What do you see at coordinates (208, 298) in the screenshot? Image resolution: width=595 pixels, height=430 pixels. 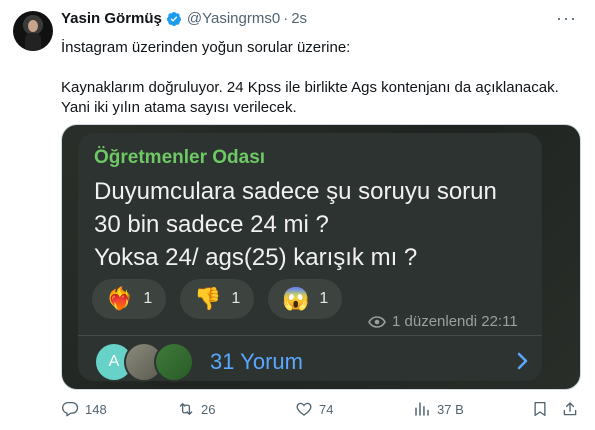 I see `thumbs-down-icon: 👎` at bounding box center [208, 298].